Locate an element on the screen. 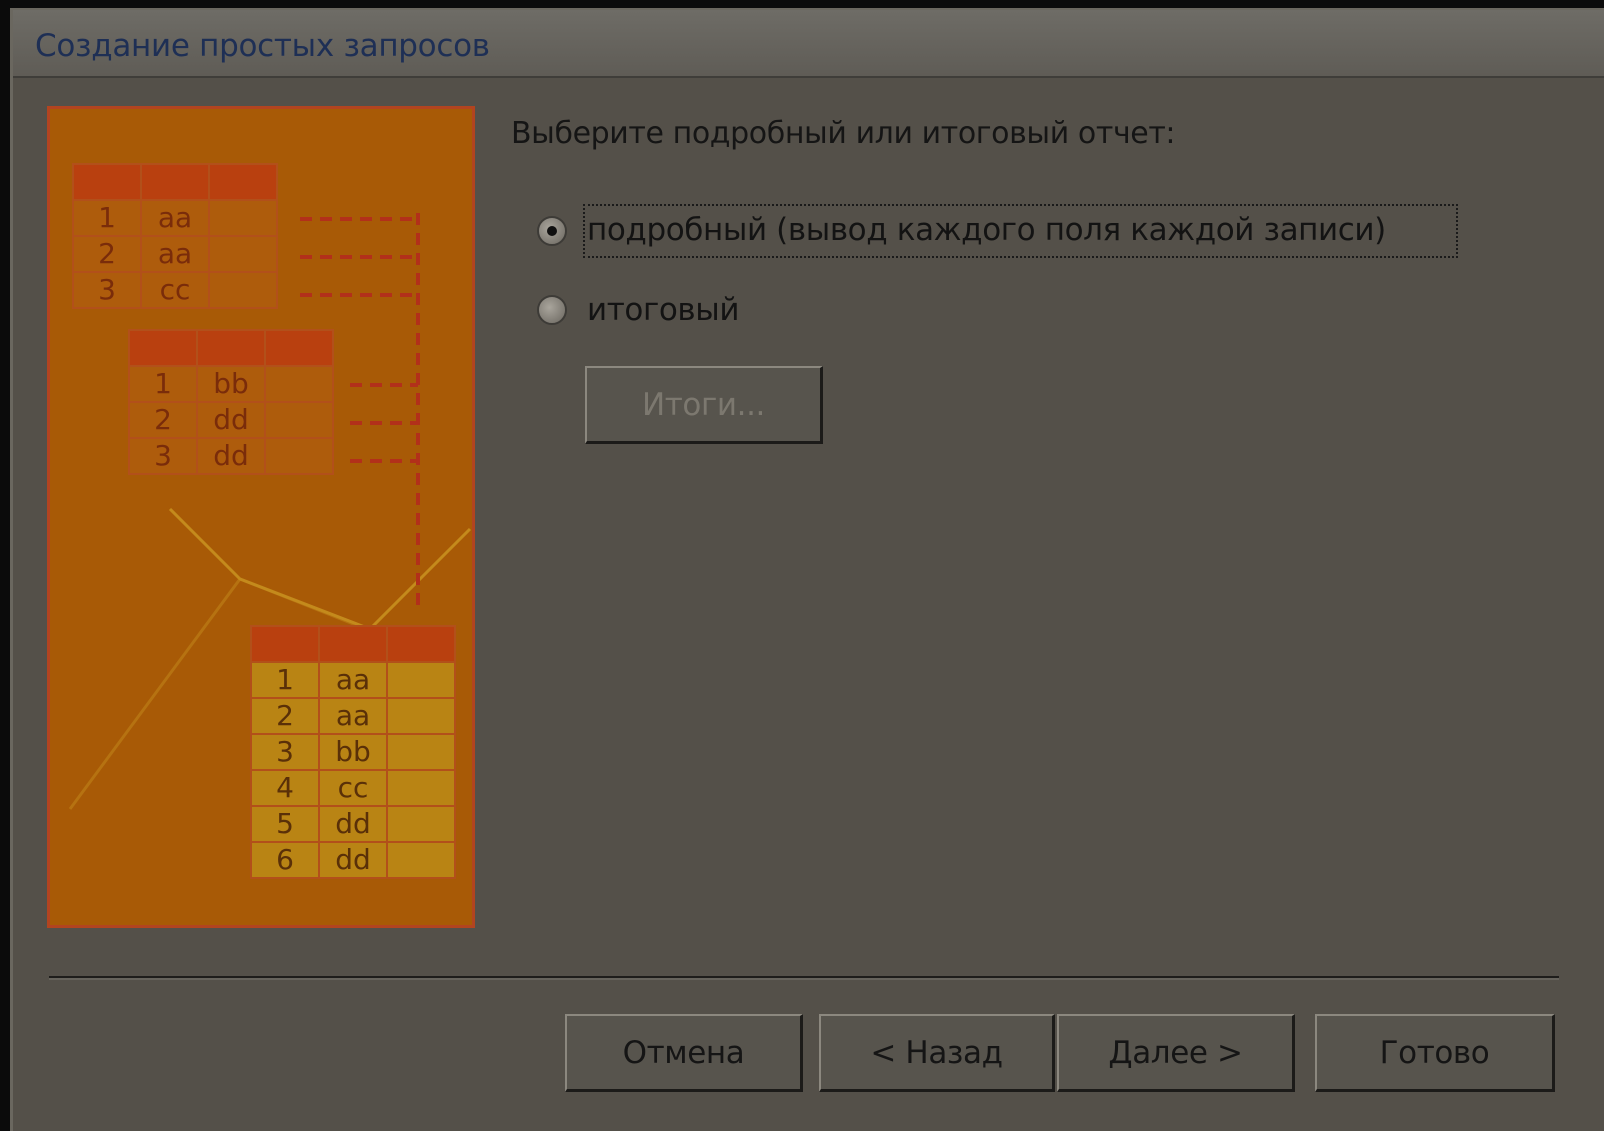  finish-button: Готово is located at coordinates (1435, 1053).